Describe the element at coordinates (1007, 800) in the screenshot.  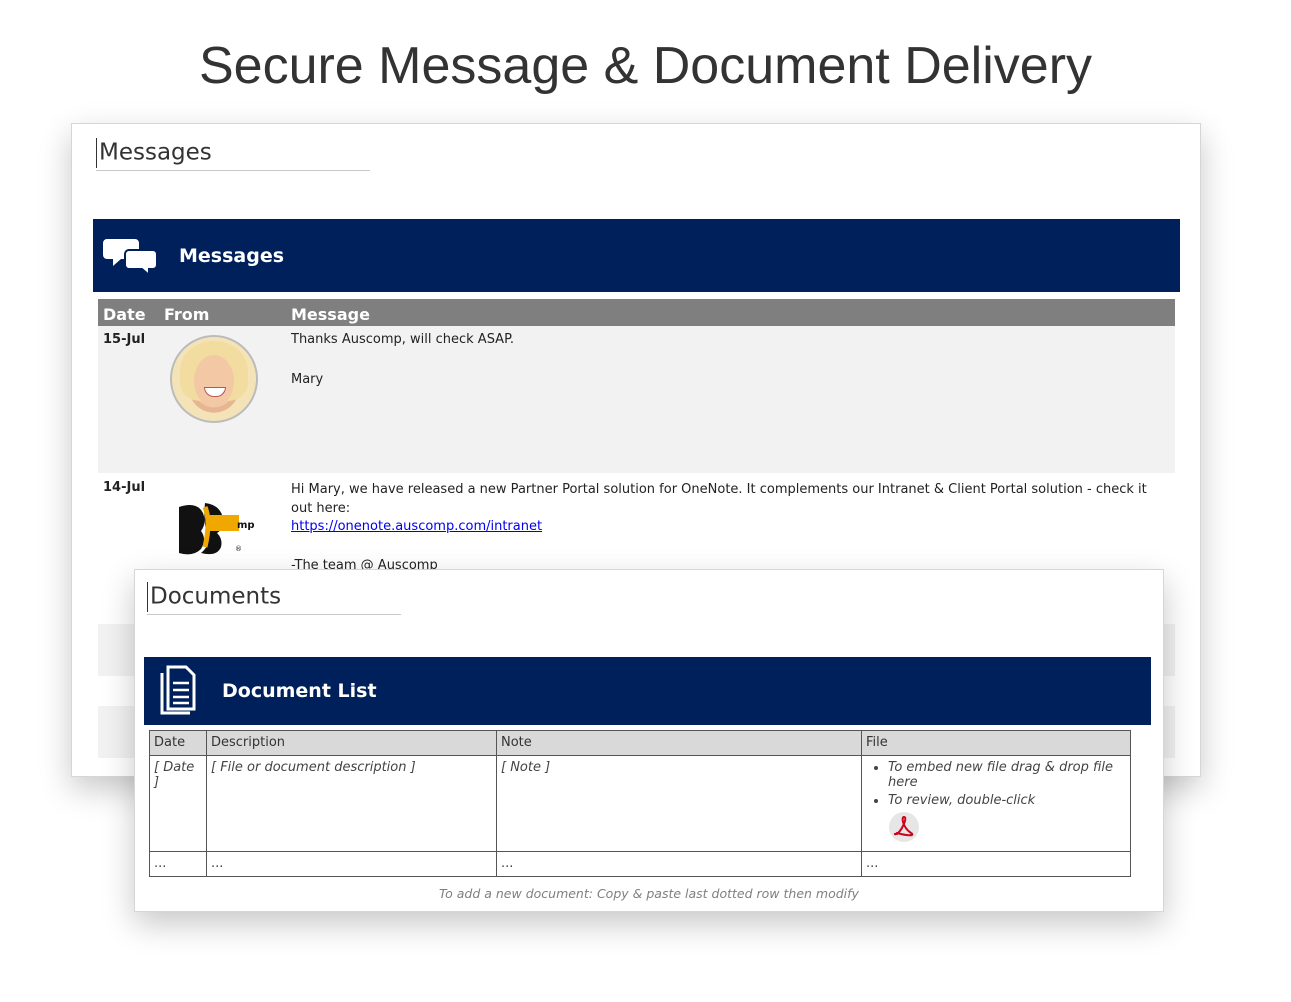
I see `list-item: To review, double-click` at that location.